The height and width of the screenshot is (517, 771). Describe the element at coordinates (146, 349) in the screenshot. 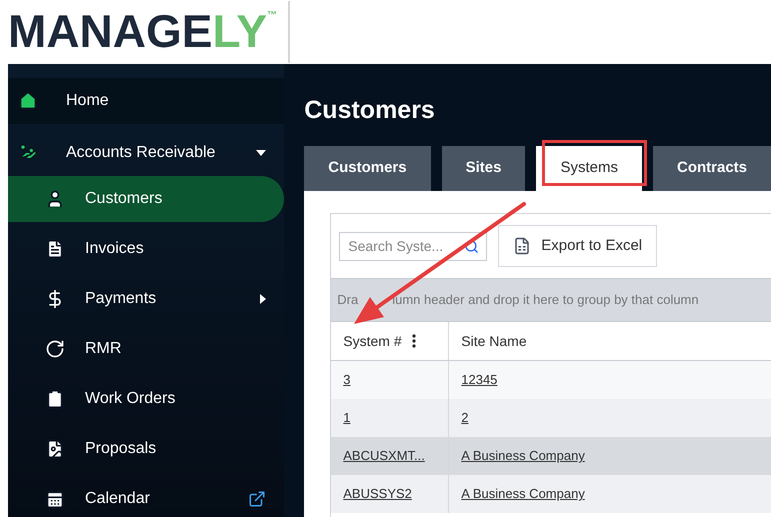

I see `nav-item: RMR` at that location.